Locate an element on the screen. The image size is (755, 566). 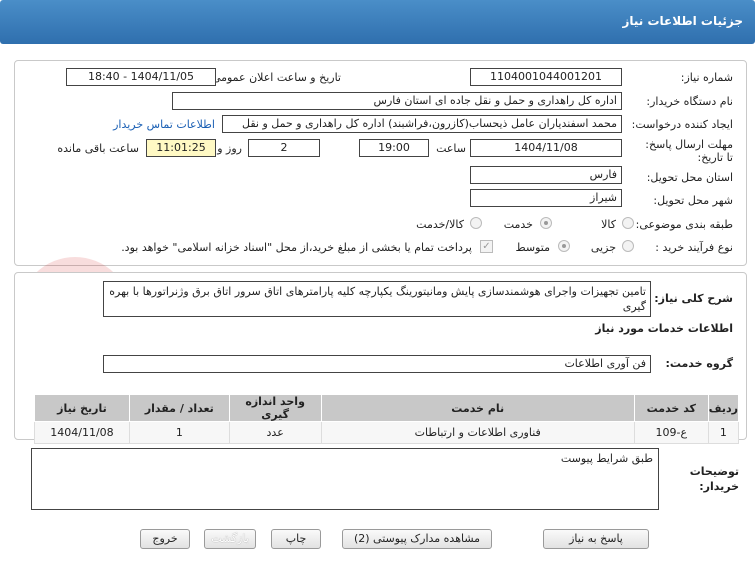
deadline-label: مهلت ارسال پاسخ: تا تاریخ: is located at coordinates (689, 151).